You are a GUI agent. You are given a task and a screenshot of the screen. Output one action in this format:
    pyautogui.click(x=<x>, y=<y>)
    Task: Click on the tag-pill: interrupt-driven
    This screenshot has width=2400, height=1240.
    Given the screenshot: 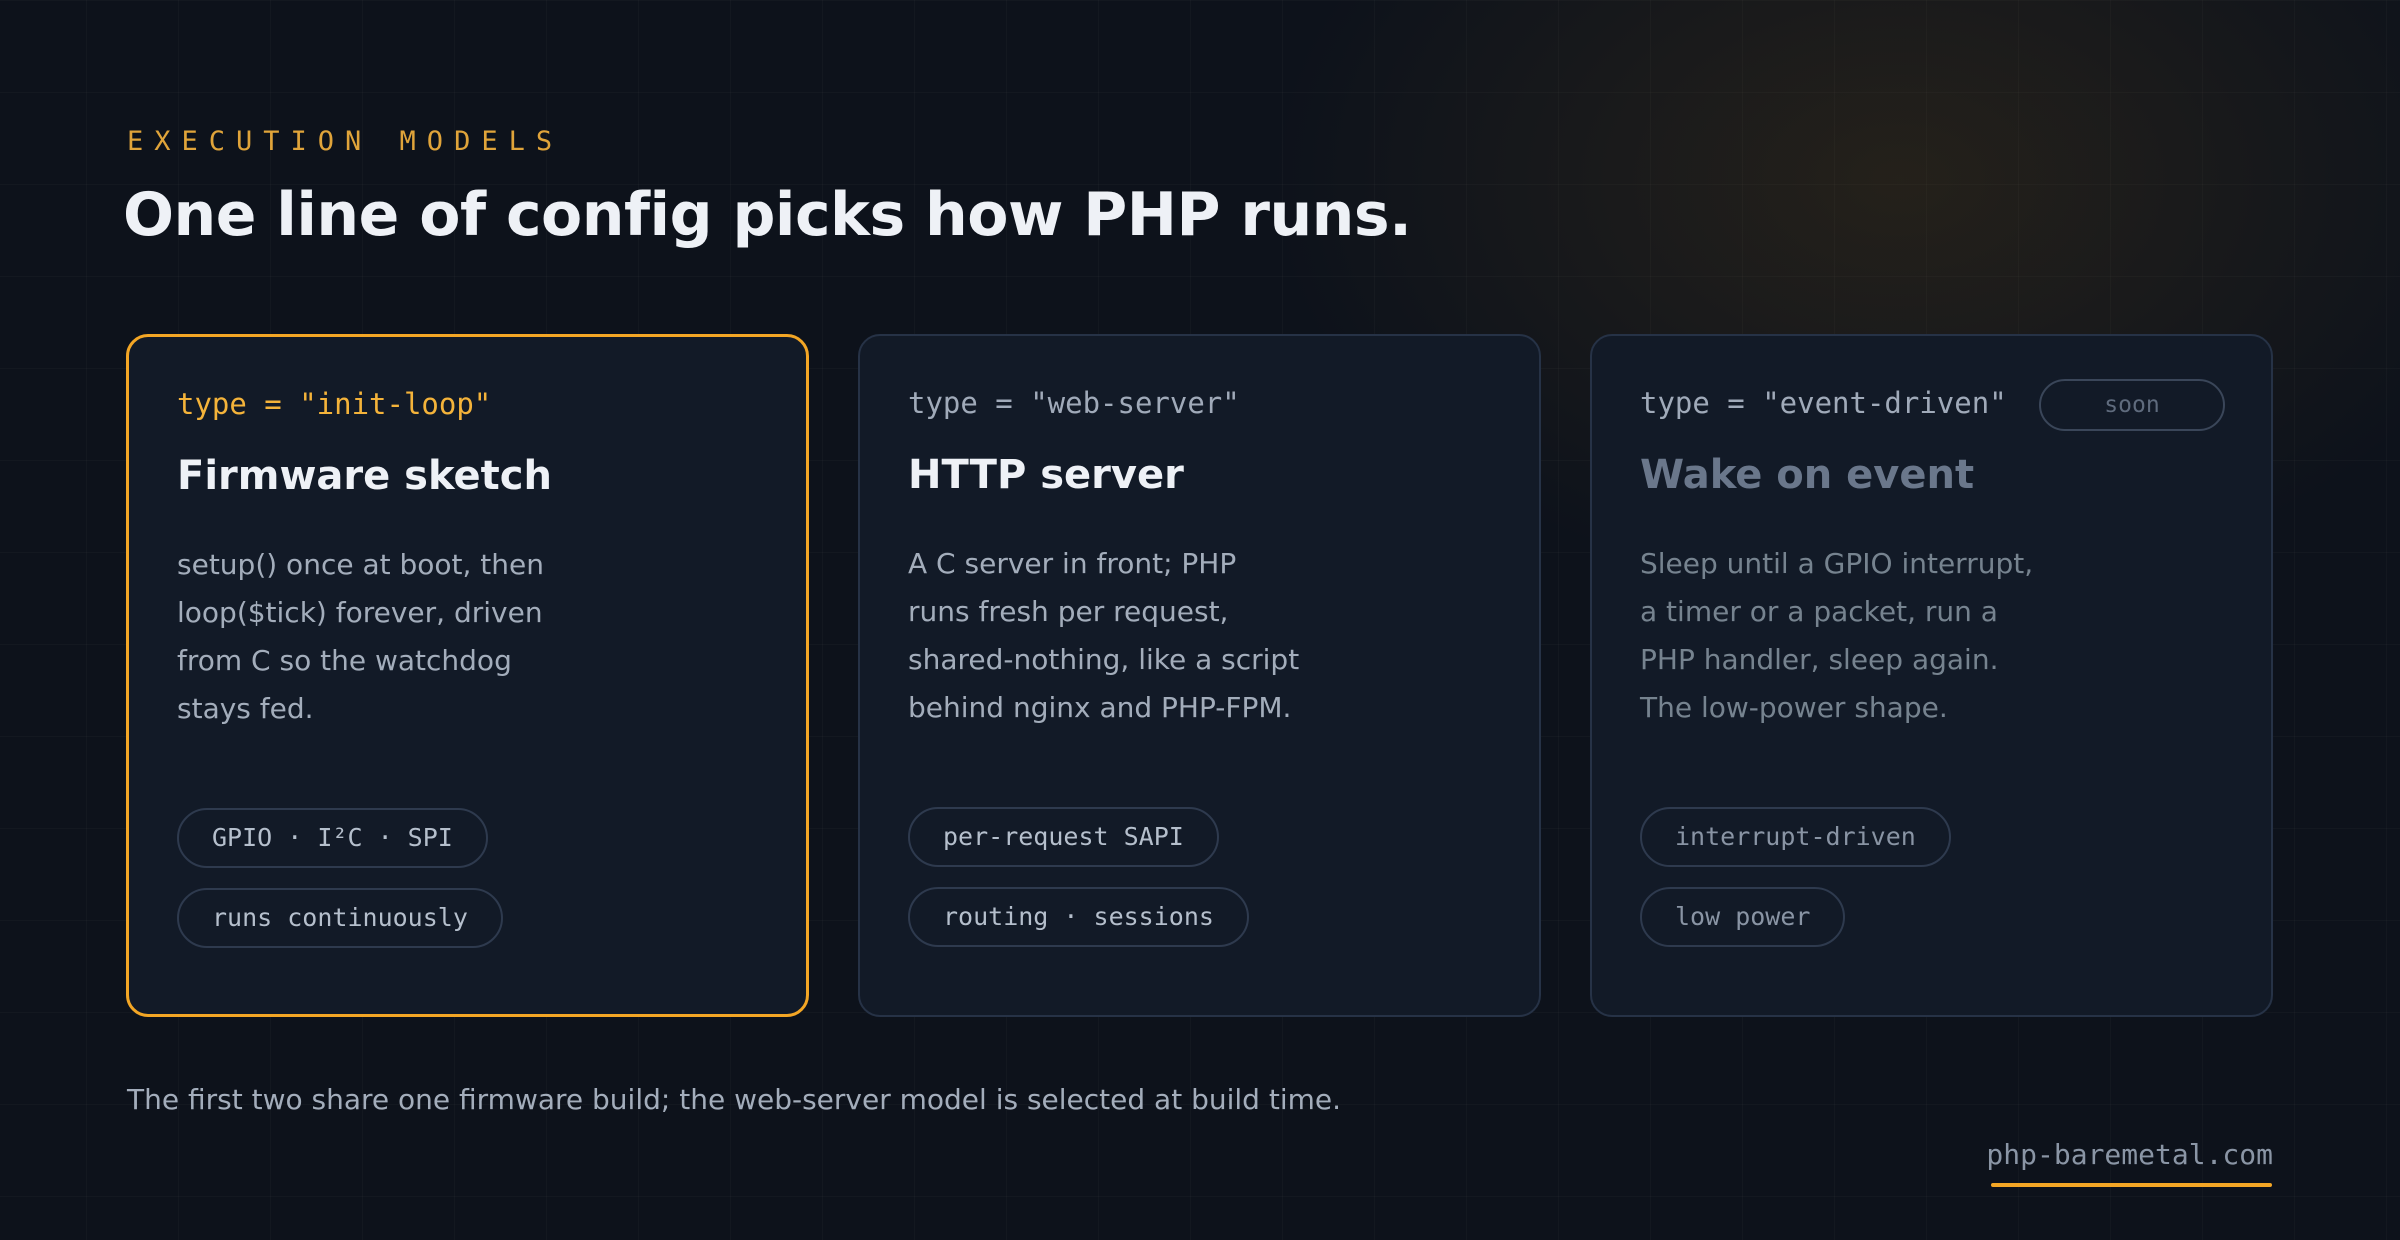 What is the action you would take?
    pyautogui.click(x=1795, y=837)
    